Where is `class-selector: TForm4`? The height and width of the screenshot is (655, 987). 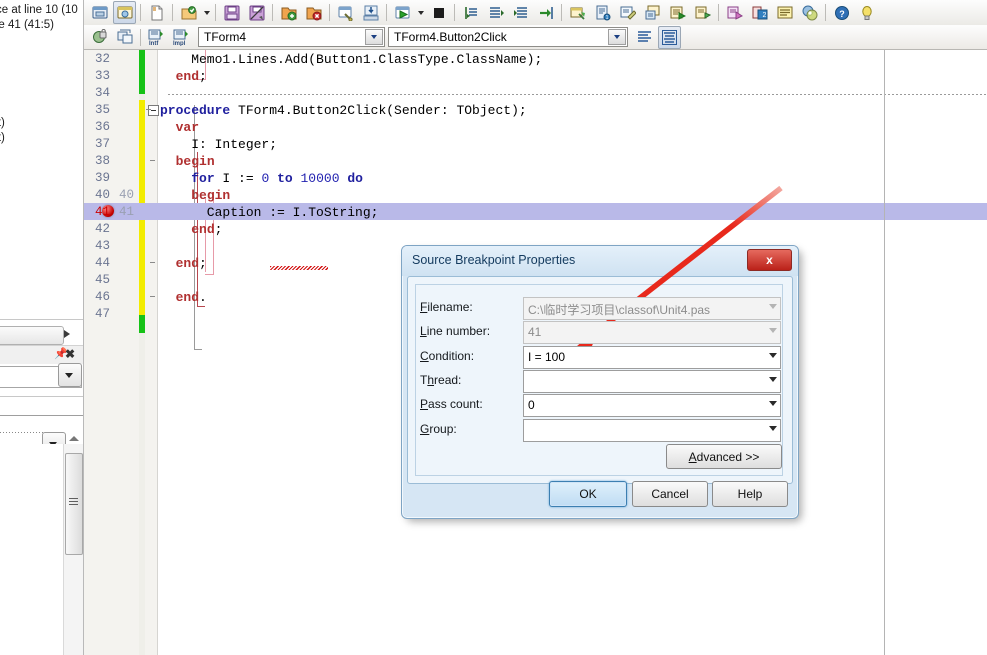
class-selector: TForm4 is located at coordinates (291, 37).